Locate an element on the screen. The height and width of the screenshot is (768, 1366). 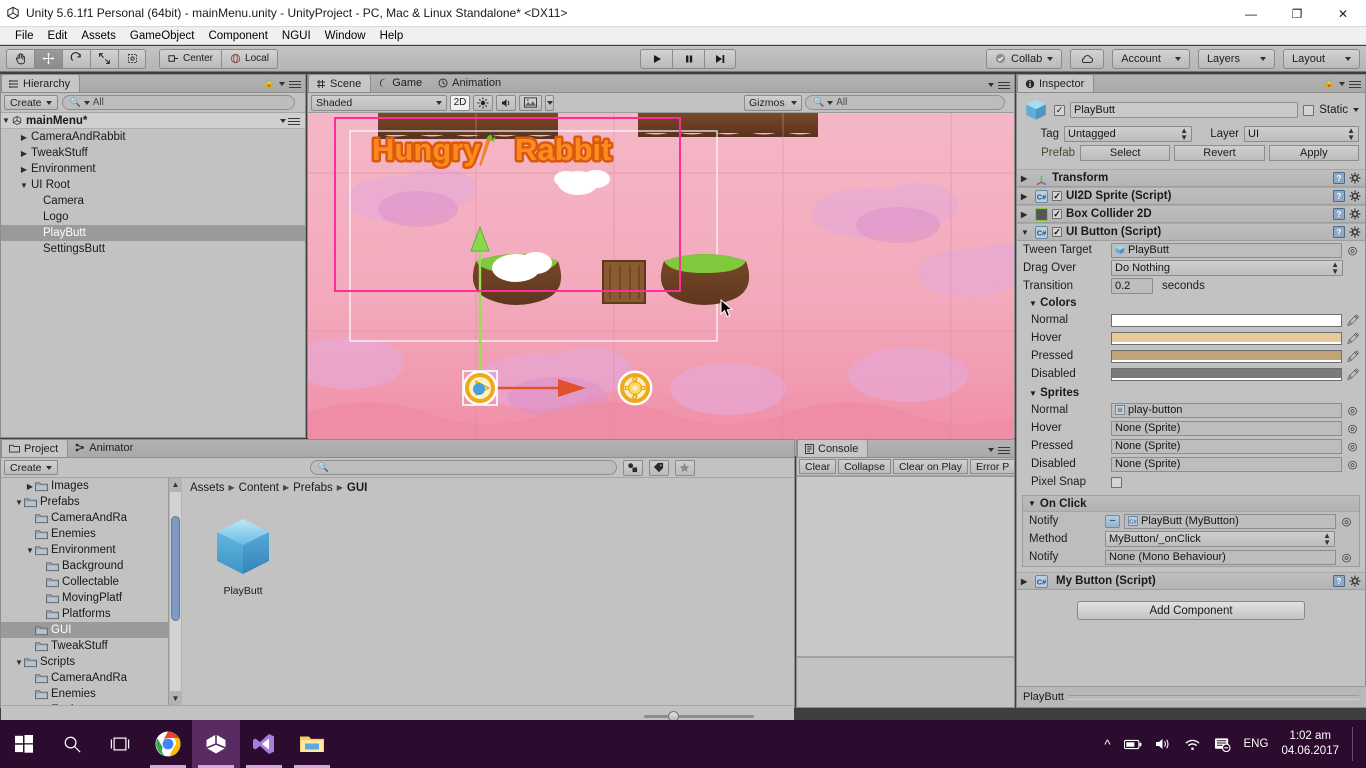
rect-tool-icon is located at coordinates (132, 58).